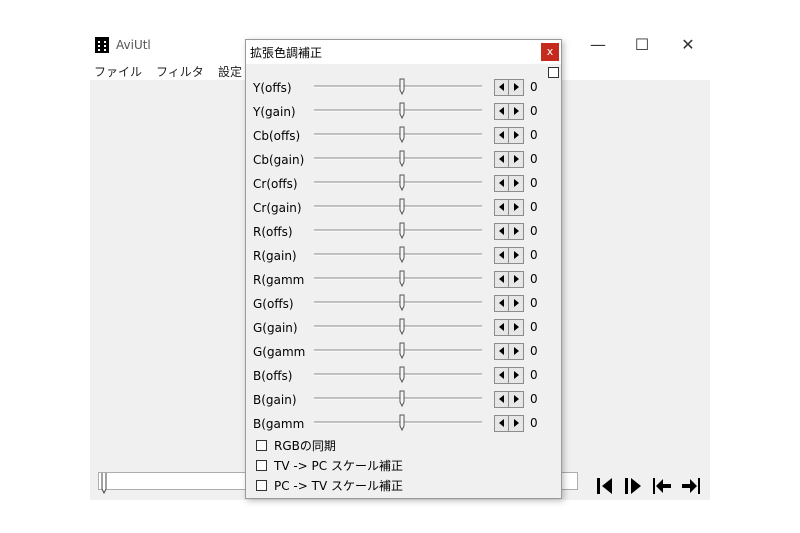 This screenshot has height=533, width=800. What do you see at coordinates (275, 400) in the screenshot?
I see `slider-label: B(gain)` at bounding box center [275, 400].